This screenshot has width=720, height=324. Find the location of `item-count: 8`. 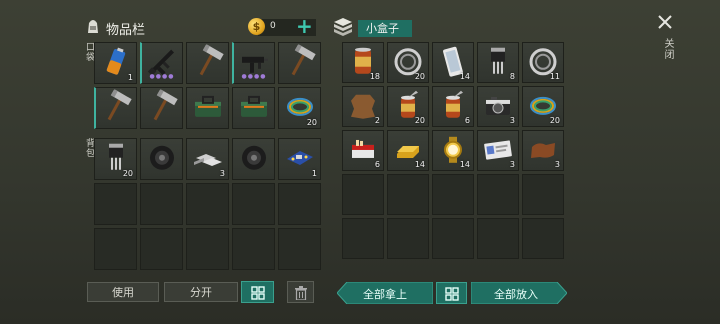

item-count: 8 is located at coordinates (512, 76).